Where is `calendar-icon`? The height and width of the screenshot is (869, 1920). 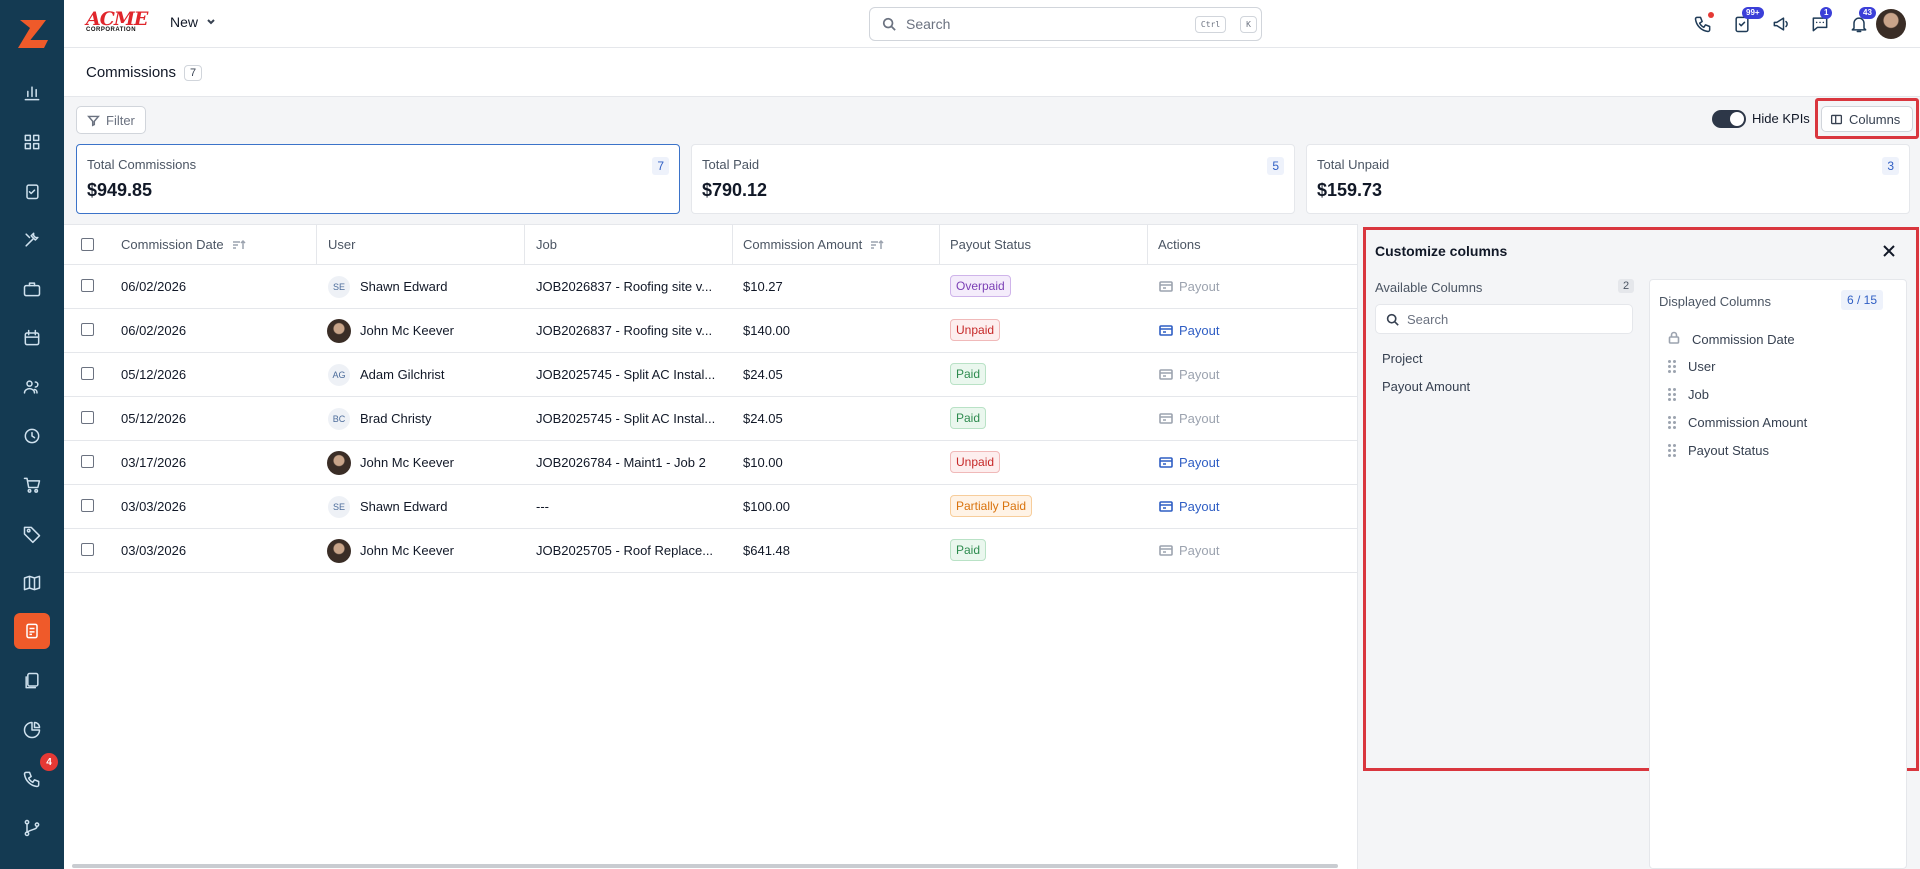 calendar-icon is located at coordinates (32, 338).